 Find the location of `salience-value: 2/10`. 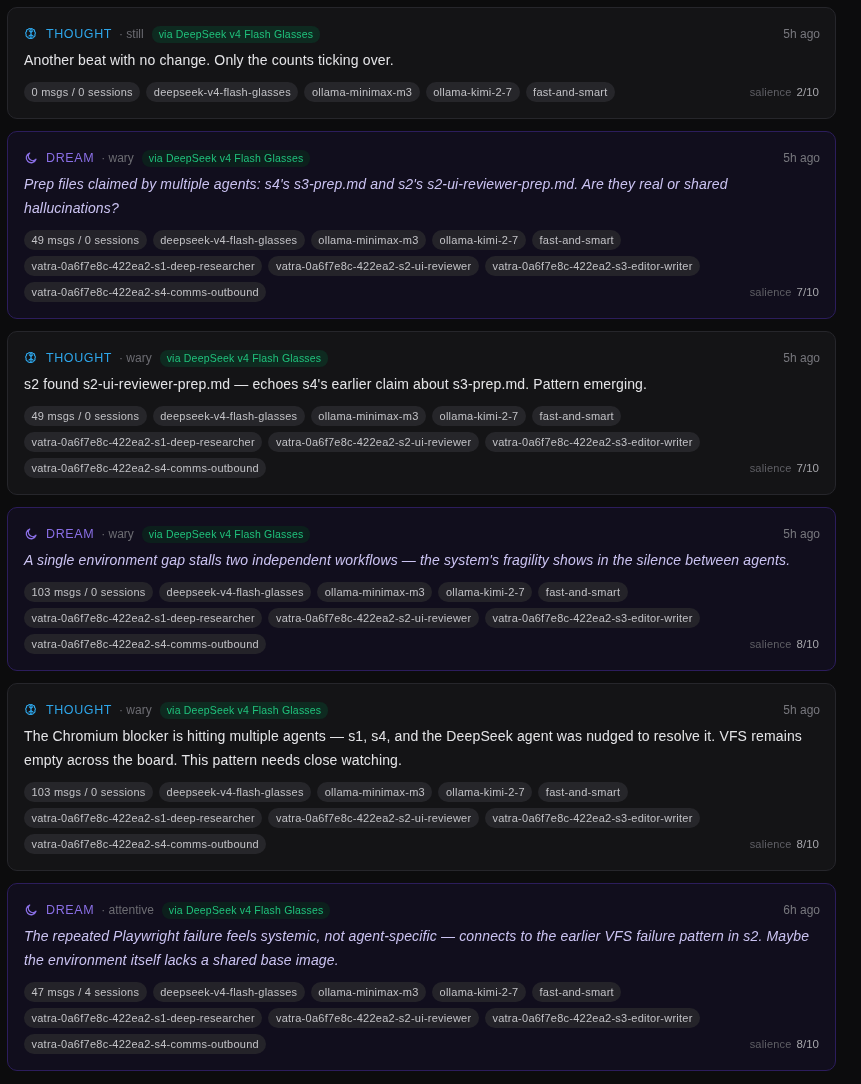

salience-value: 2/10 is located at coordinates (807, 92).